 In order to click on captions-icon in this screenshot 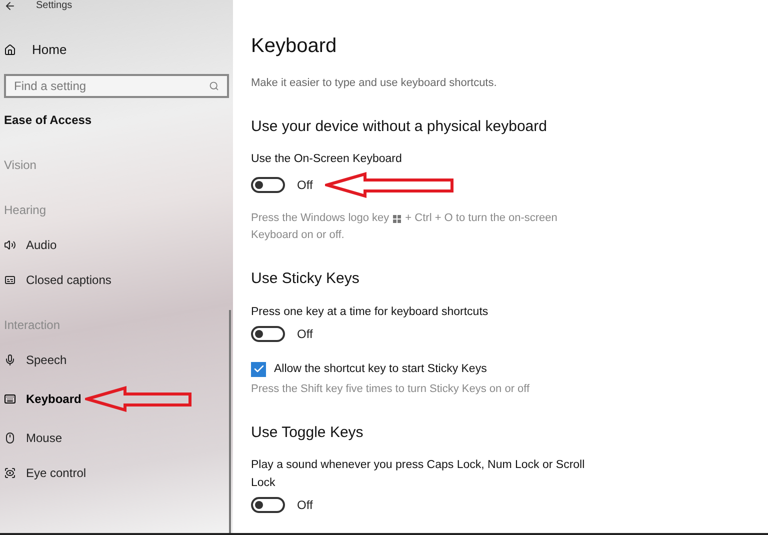, I will do `click(10, 280)`.